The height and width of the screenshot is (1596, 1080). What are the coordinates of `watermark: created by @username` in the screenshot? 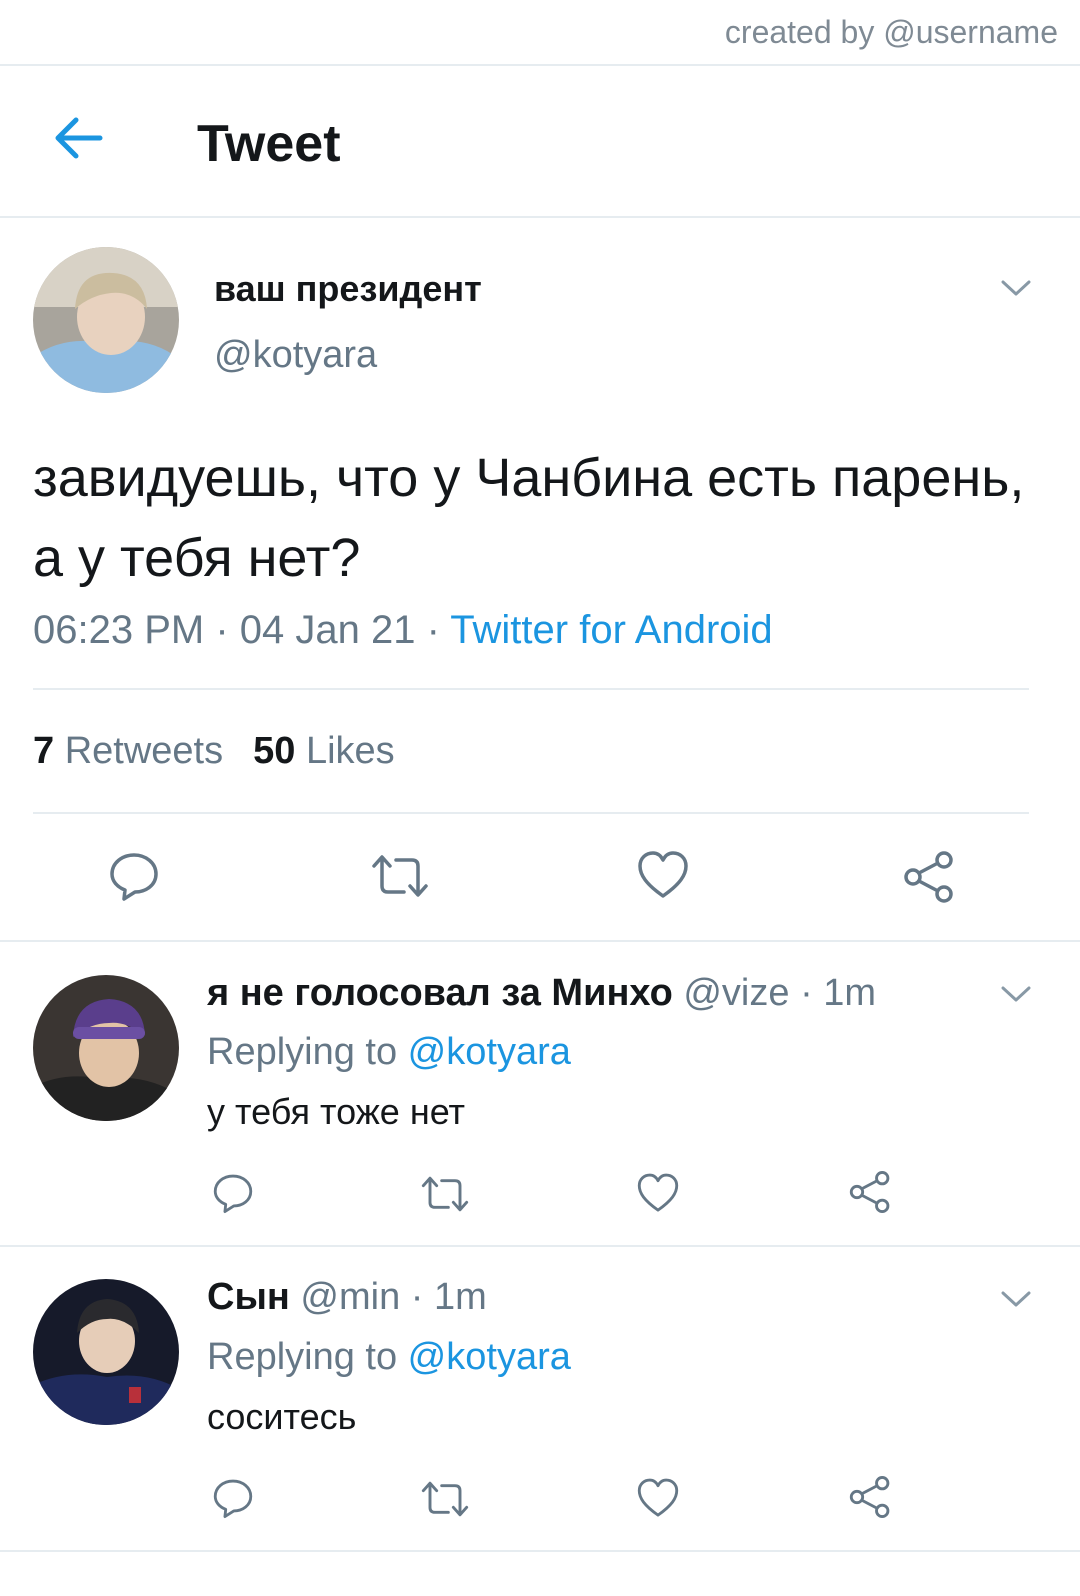 It's located at (891, 32).